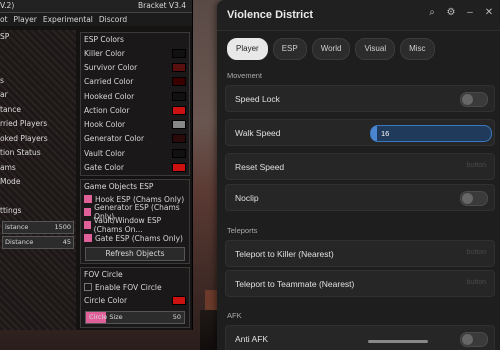 This screenshot has width=500, height=350. I want to click on settings-icon: ⚙, so click(451, 13).